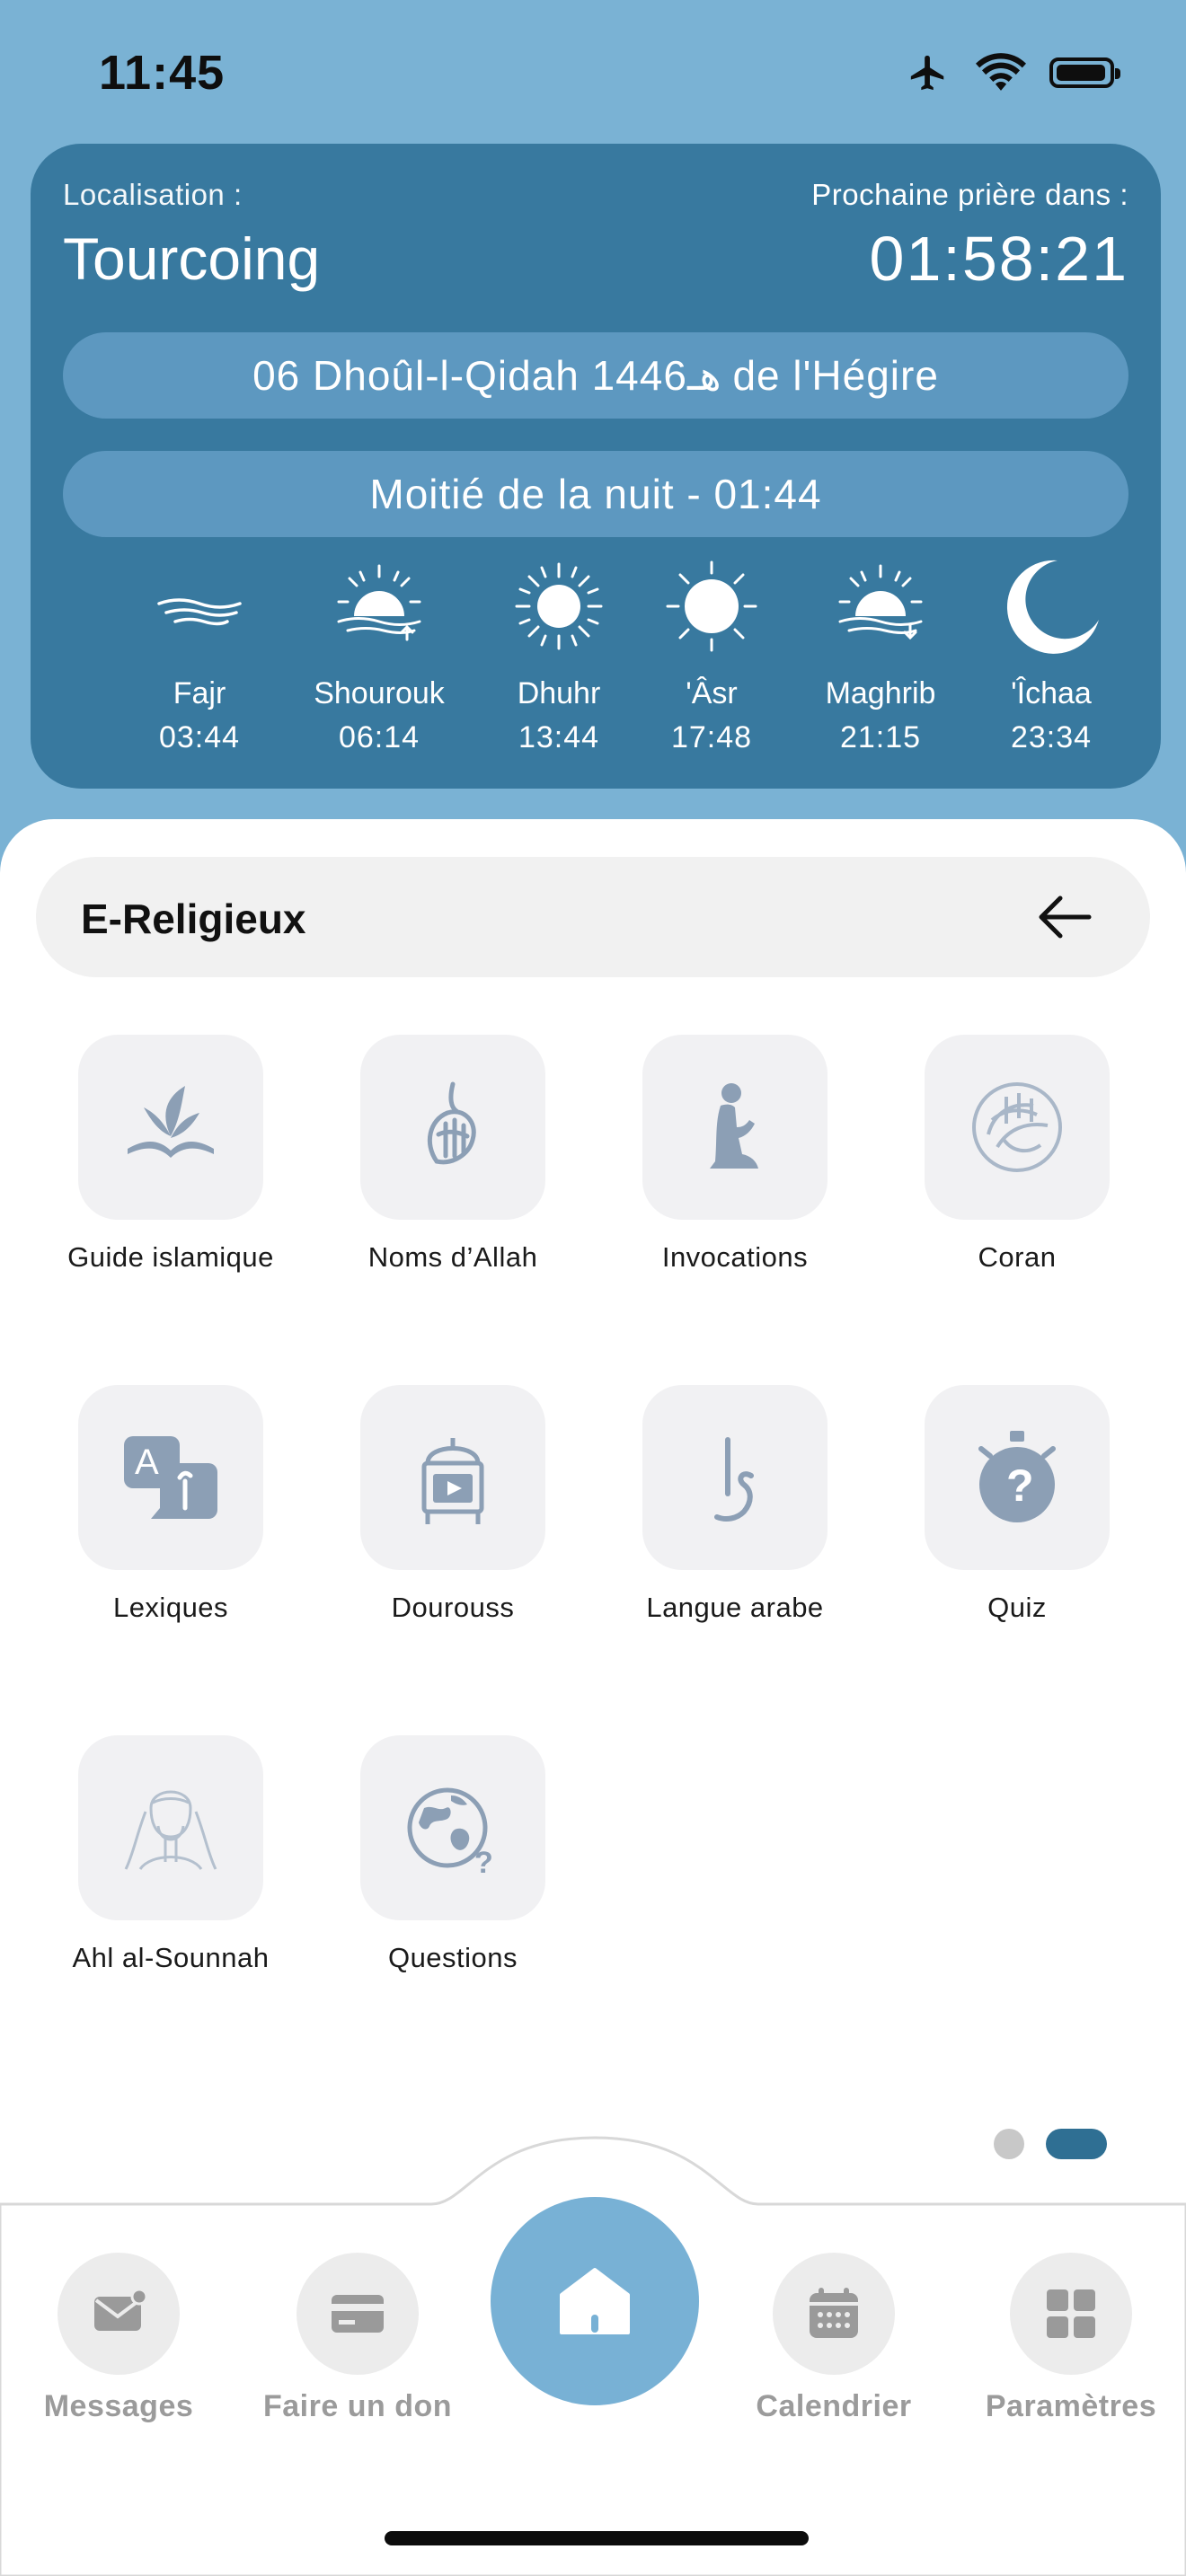 This screenshot has width=1186, height=2576. What do you see at coordinates (712, 693) in the screenshot?
I see `prayer-name: 'Âsr` at bounding box center [712, 693].